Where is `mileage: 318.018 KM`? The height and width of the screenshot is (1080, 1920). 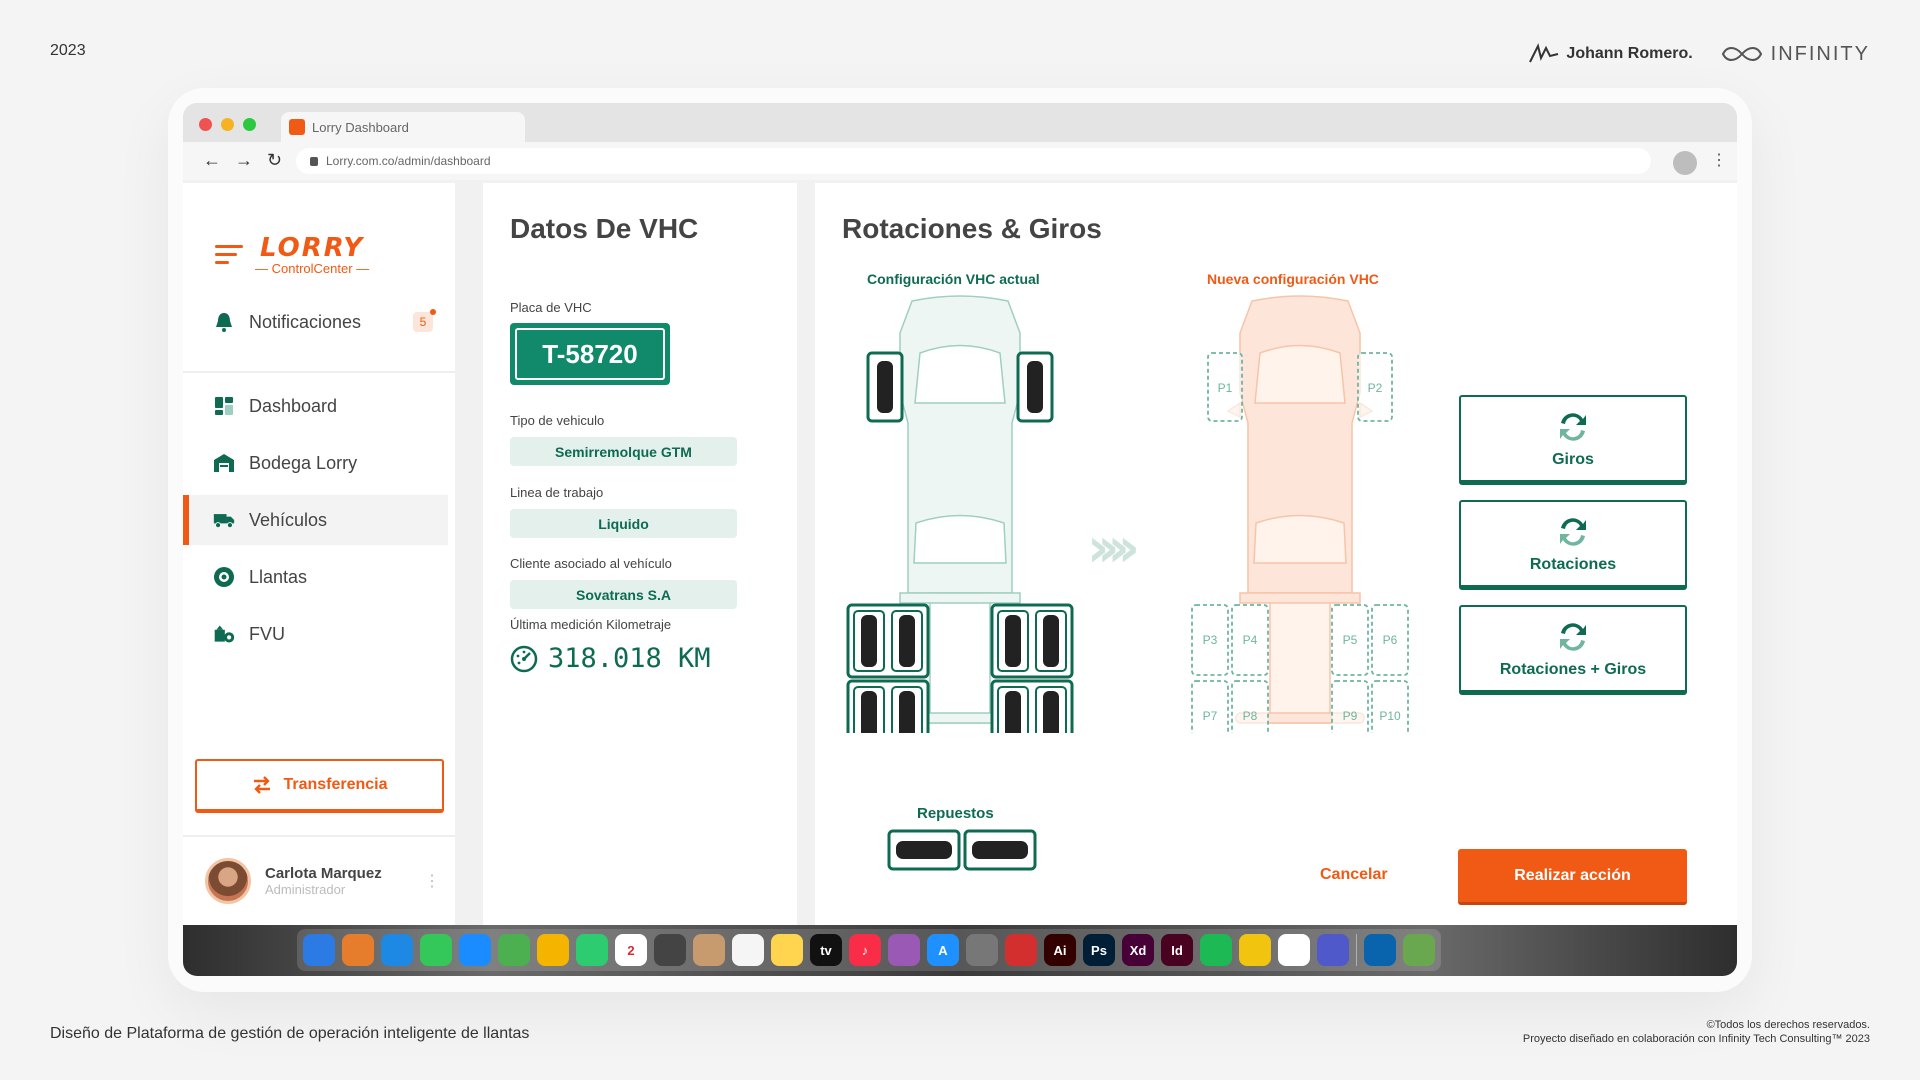
mileage: 318.018 KM is located at coordinates (610, 658).